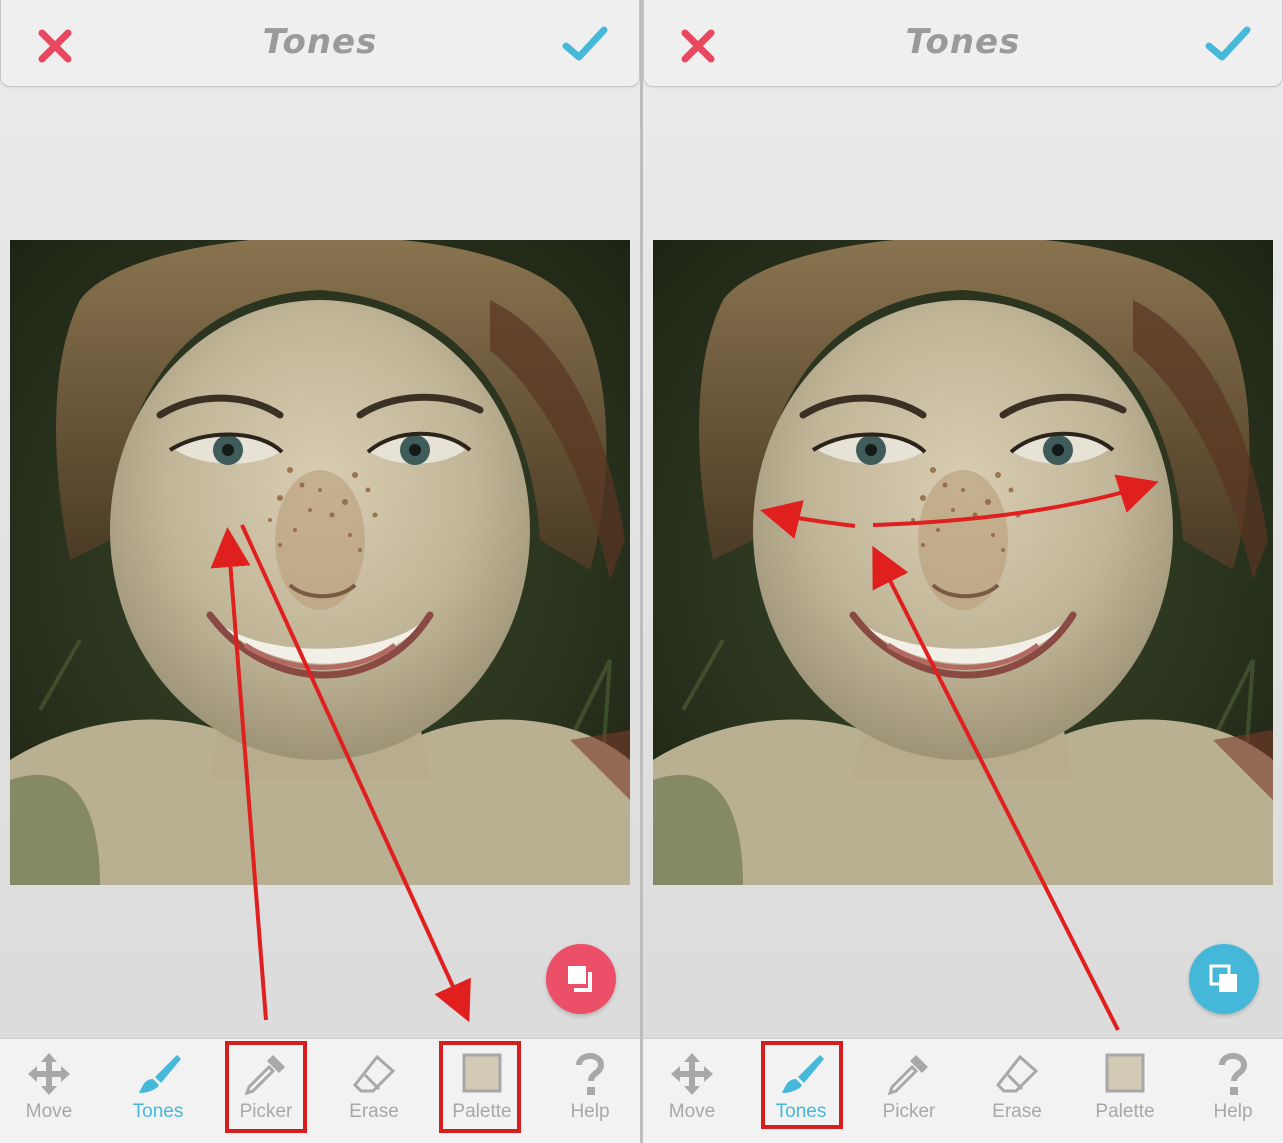  What do you see at coordinates (158, 1111) in the screenshot?
I see `tool-label: Tones` at bounding box center [158, 1111].